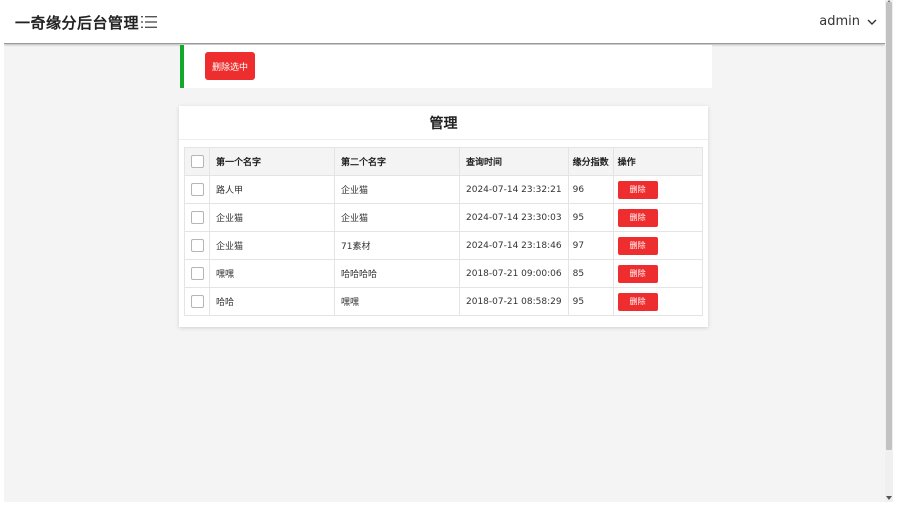  What do you see at coordinates (272, 161) in the screenshot?
I see `column-header-name1: 第一个名字` at bounding box center [272, 161].